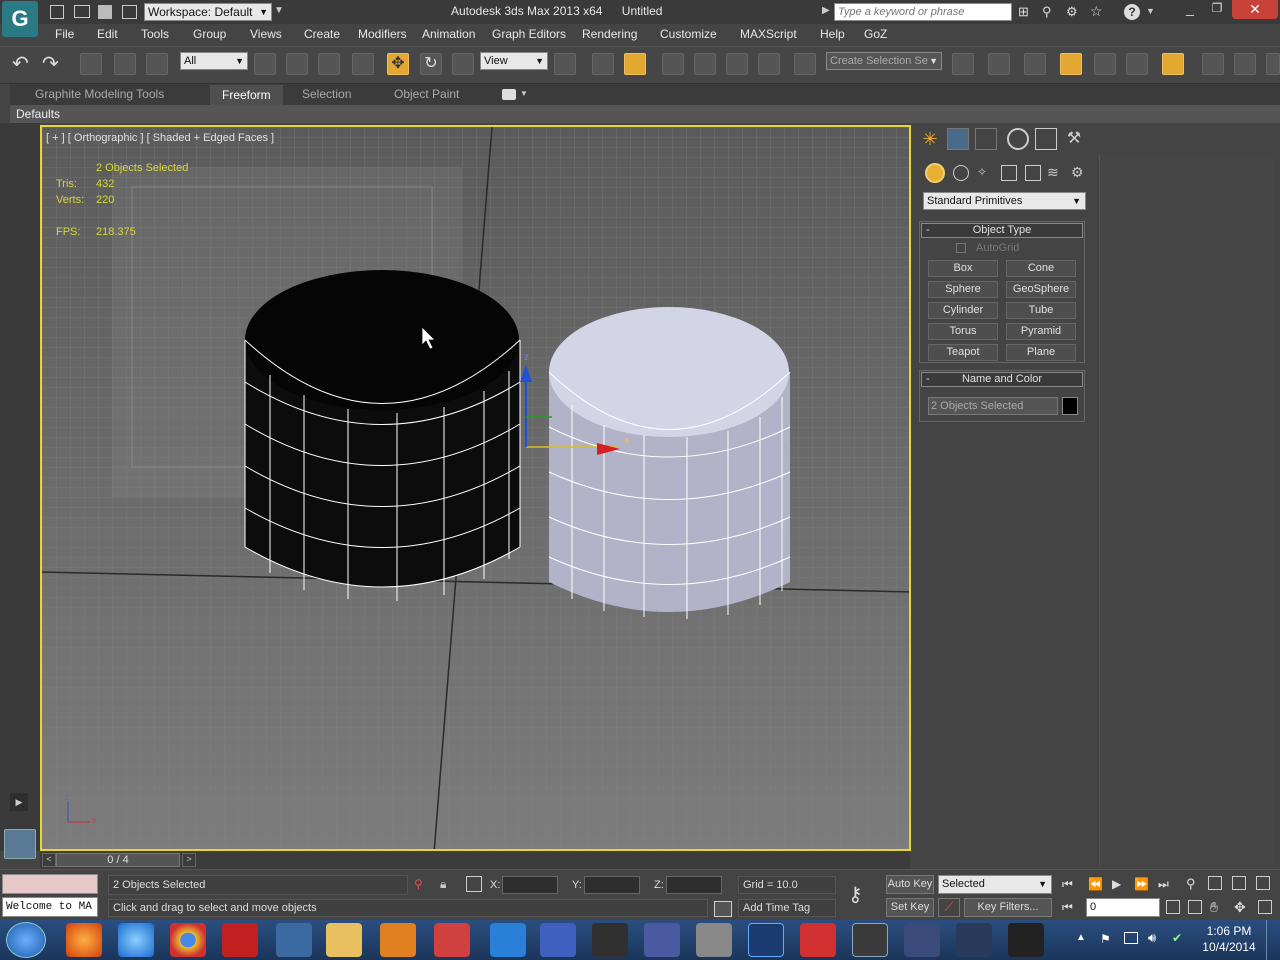 This screenshot has width=1280, height=960. I want to click on menu-tools: Tools, so click(155, 34).